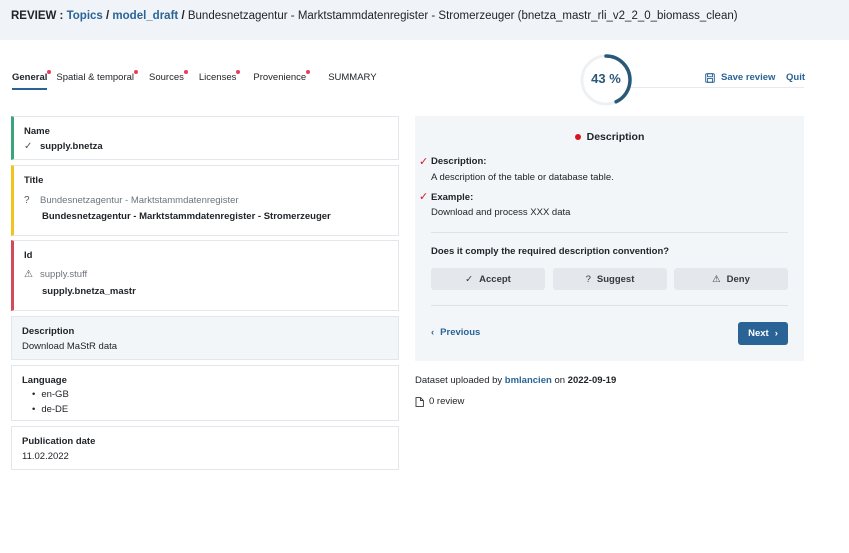 Image resolution: width=849 pixels, height=553 pixels. Describe the element at coordinates (34, 180) in the screenshot. I see `field-label: Title` at that location.